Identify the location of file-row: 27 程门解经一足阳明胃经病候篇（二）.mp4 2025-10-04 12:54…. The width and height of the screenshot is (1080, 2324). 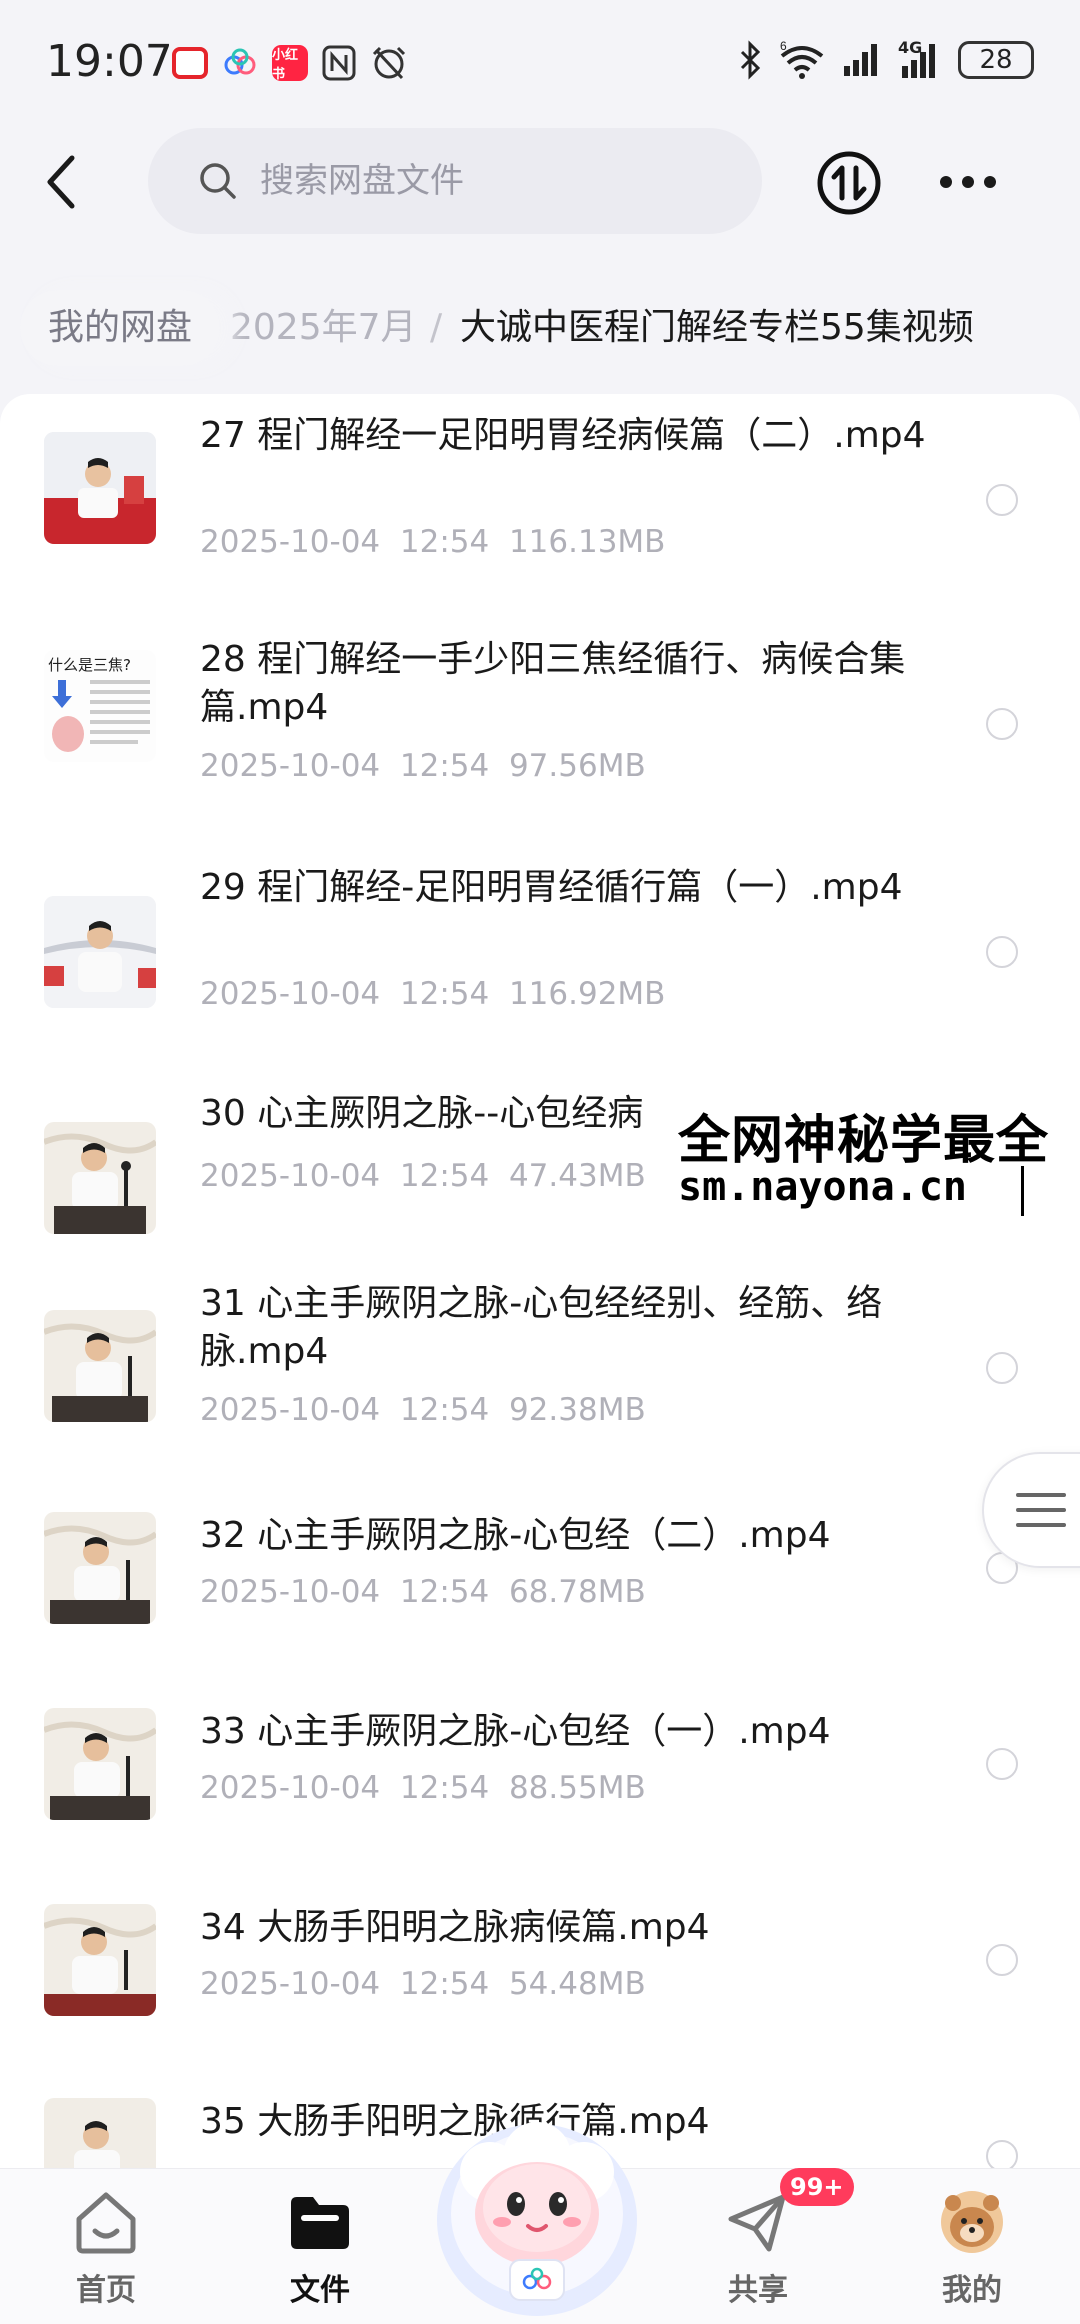
(540, 509).